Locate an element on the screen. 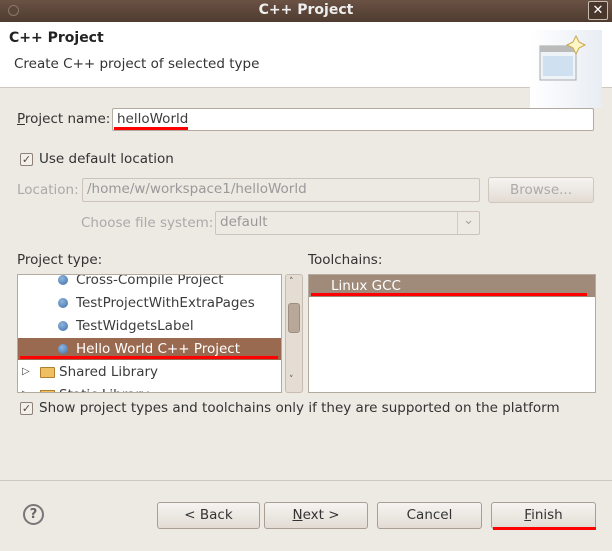  project-name-label: Project name: is located at coordinates (64, 119).